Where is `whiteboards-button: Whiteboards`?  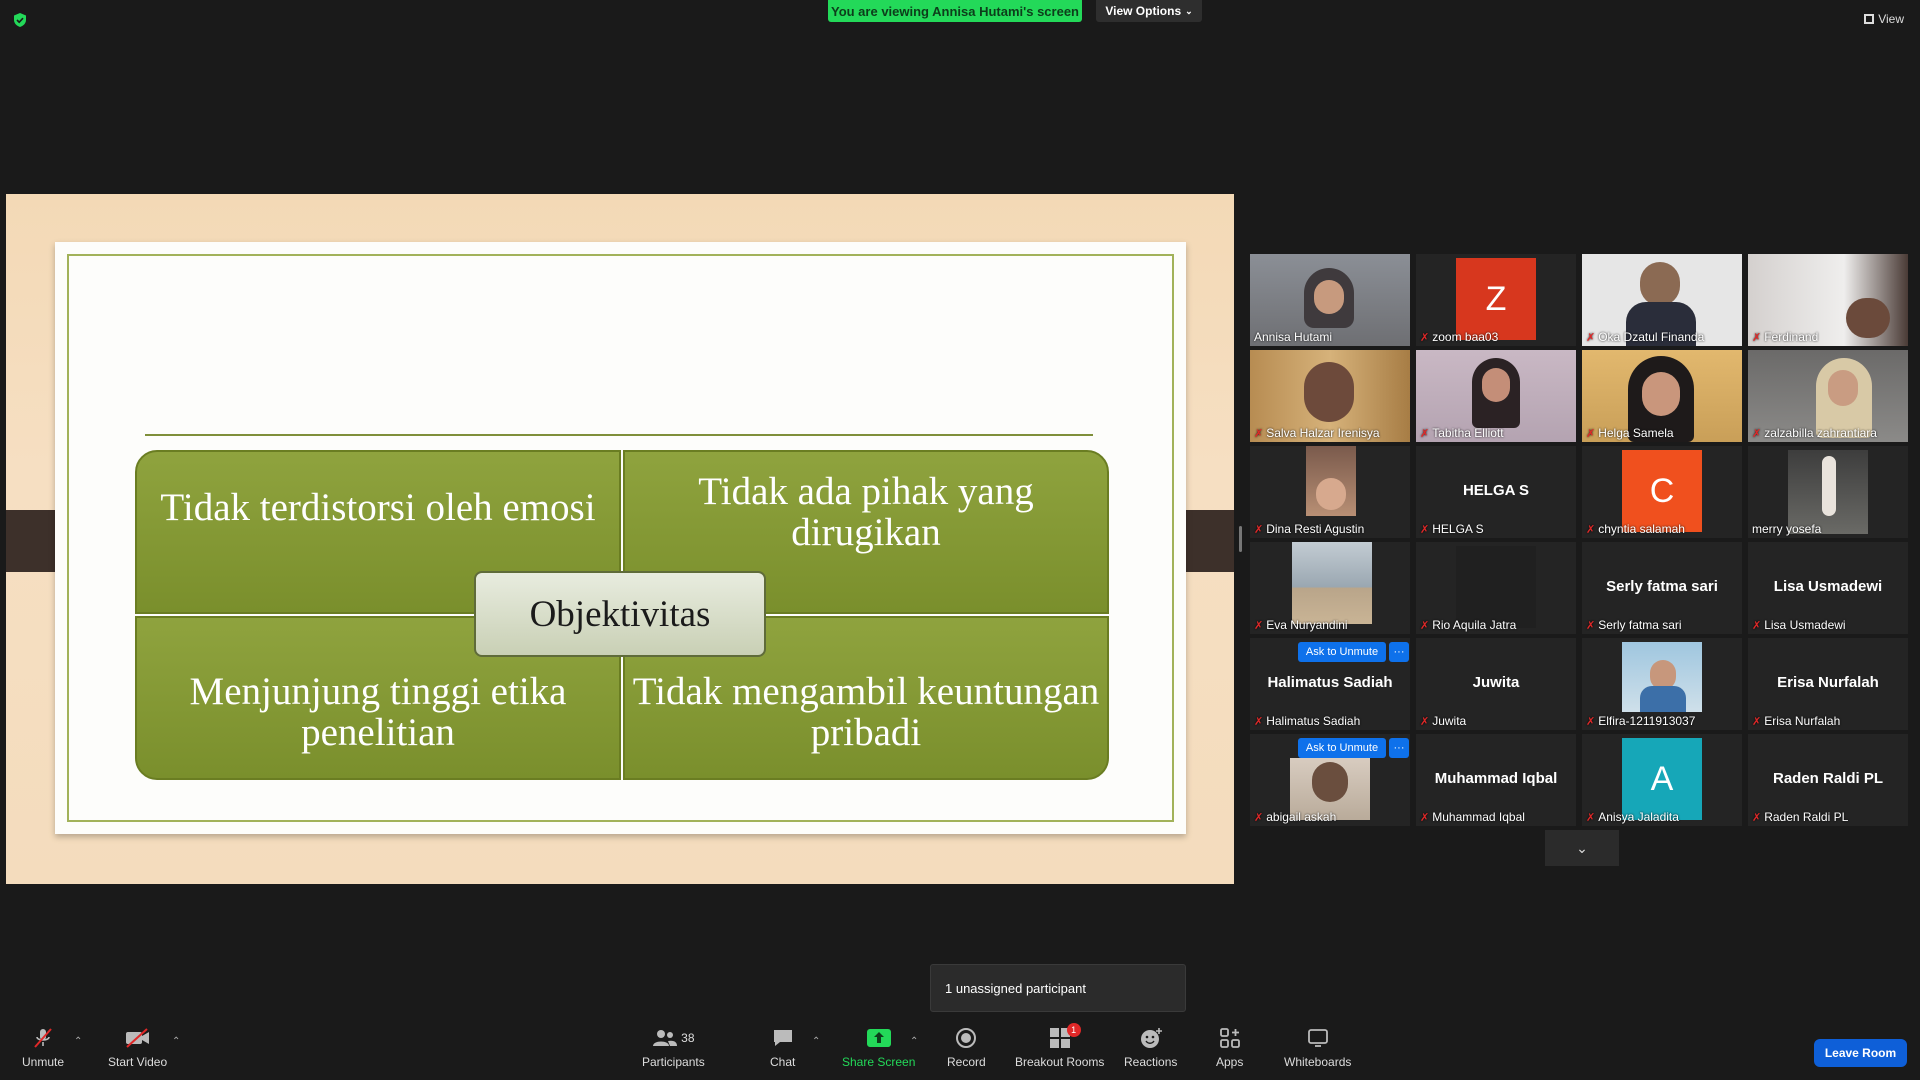
whiteboards-button: Whiteboards is located at coordinates (1317, 1047).